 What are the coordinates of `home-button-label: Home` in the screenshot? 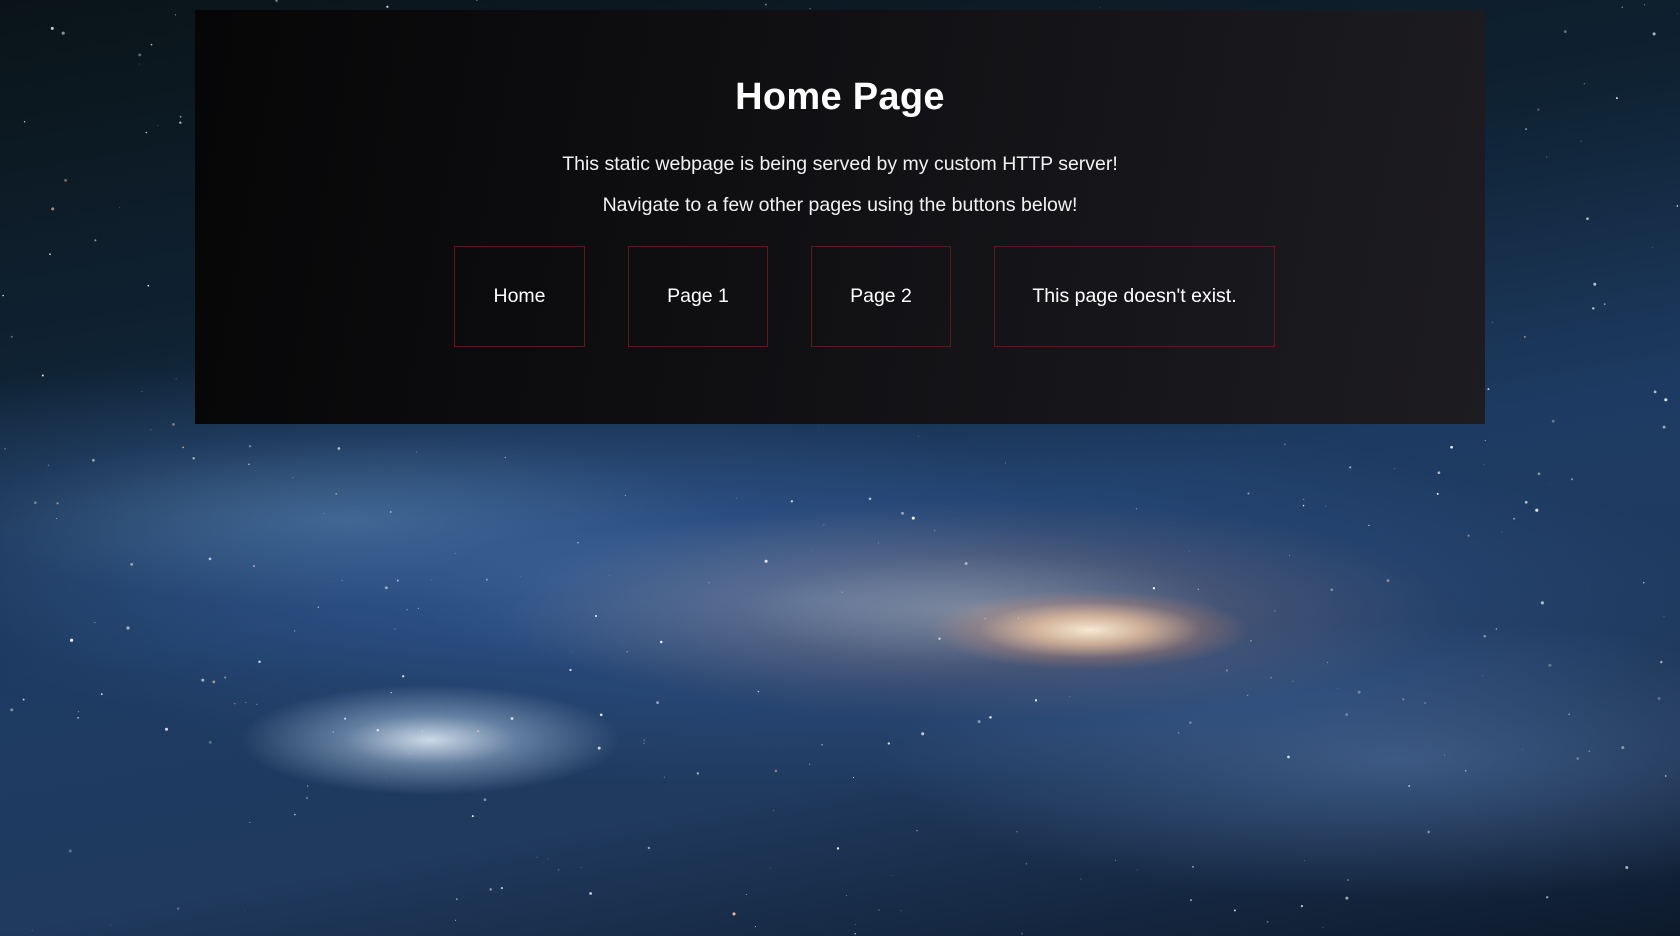 It's located at (519, 296).